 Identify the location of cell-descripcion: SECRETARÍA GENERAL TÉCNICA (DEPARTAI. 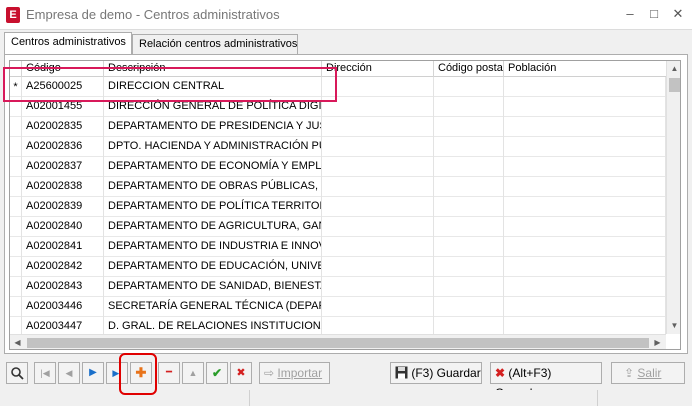
(213, 307).